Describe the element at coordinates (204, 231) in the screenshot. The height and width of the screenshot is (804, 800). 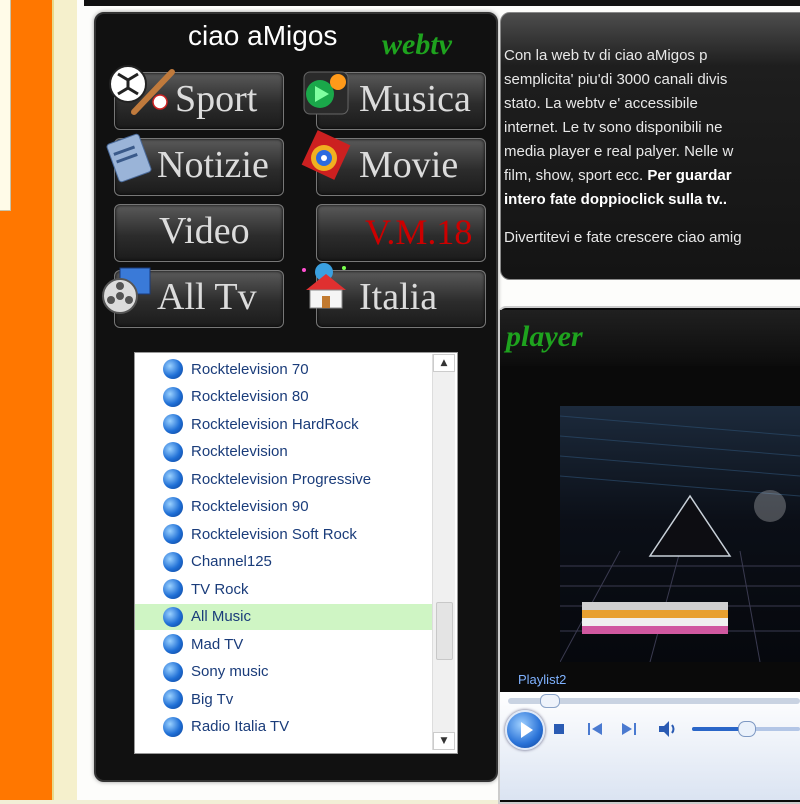
I see `category-video-label: Video` at that location.